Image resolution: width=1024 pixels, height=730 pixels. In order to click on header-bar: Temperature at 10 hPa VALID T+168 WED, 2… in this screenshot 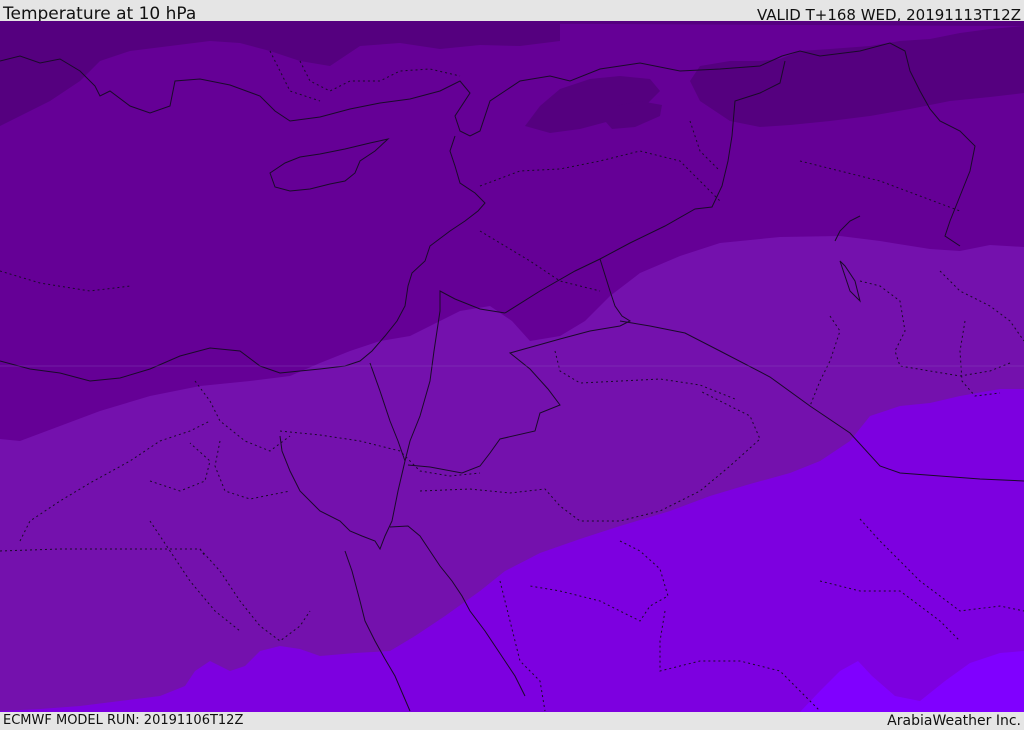, I will do `click(512, 12)`.